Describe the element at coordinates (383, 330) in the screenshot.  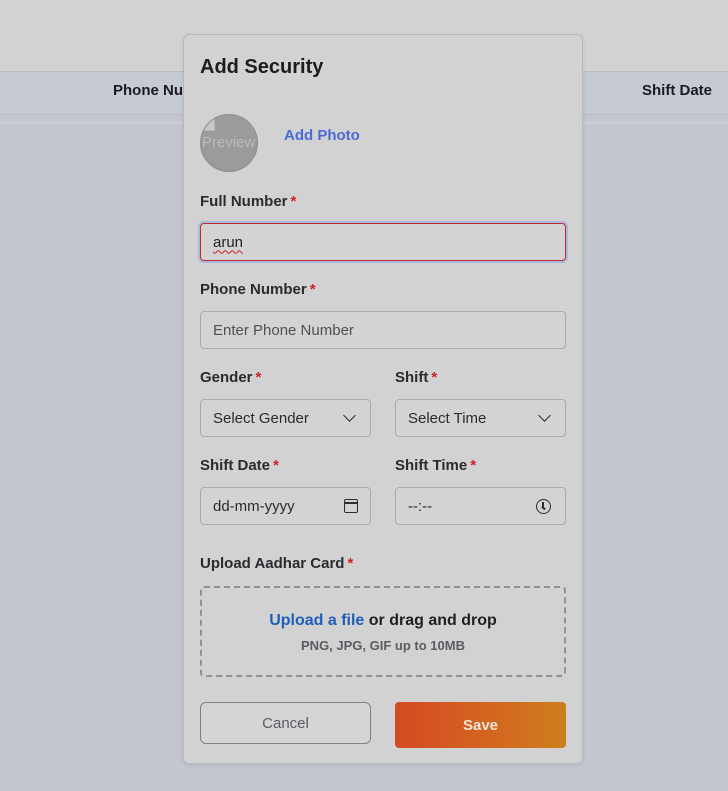
I see `phone-number-field: Enter Phone Number` at that location.